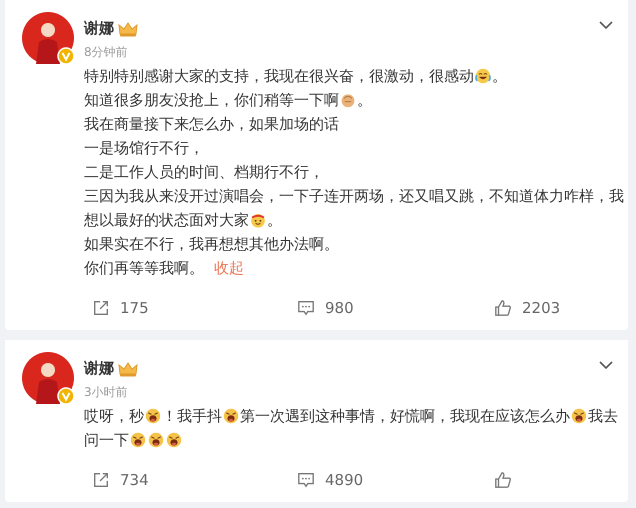  What do you see at coordinates (527, 308) in the screenshot?
I see `like-button: 2203` at bounding box center [527, 308].